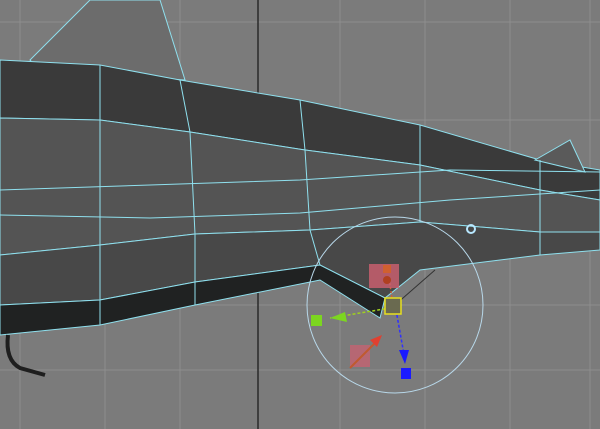  Describe the element at coordinates (316, 320) in the screenshot. I see `x-axis-handle` at that location.